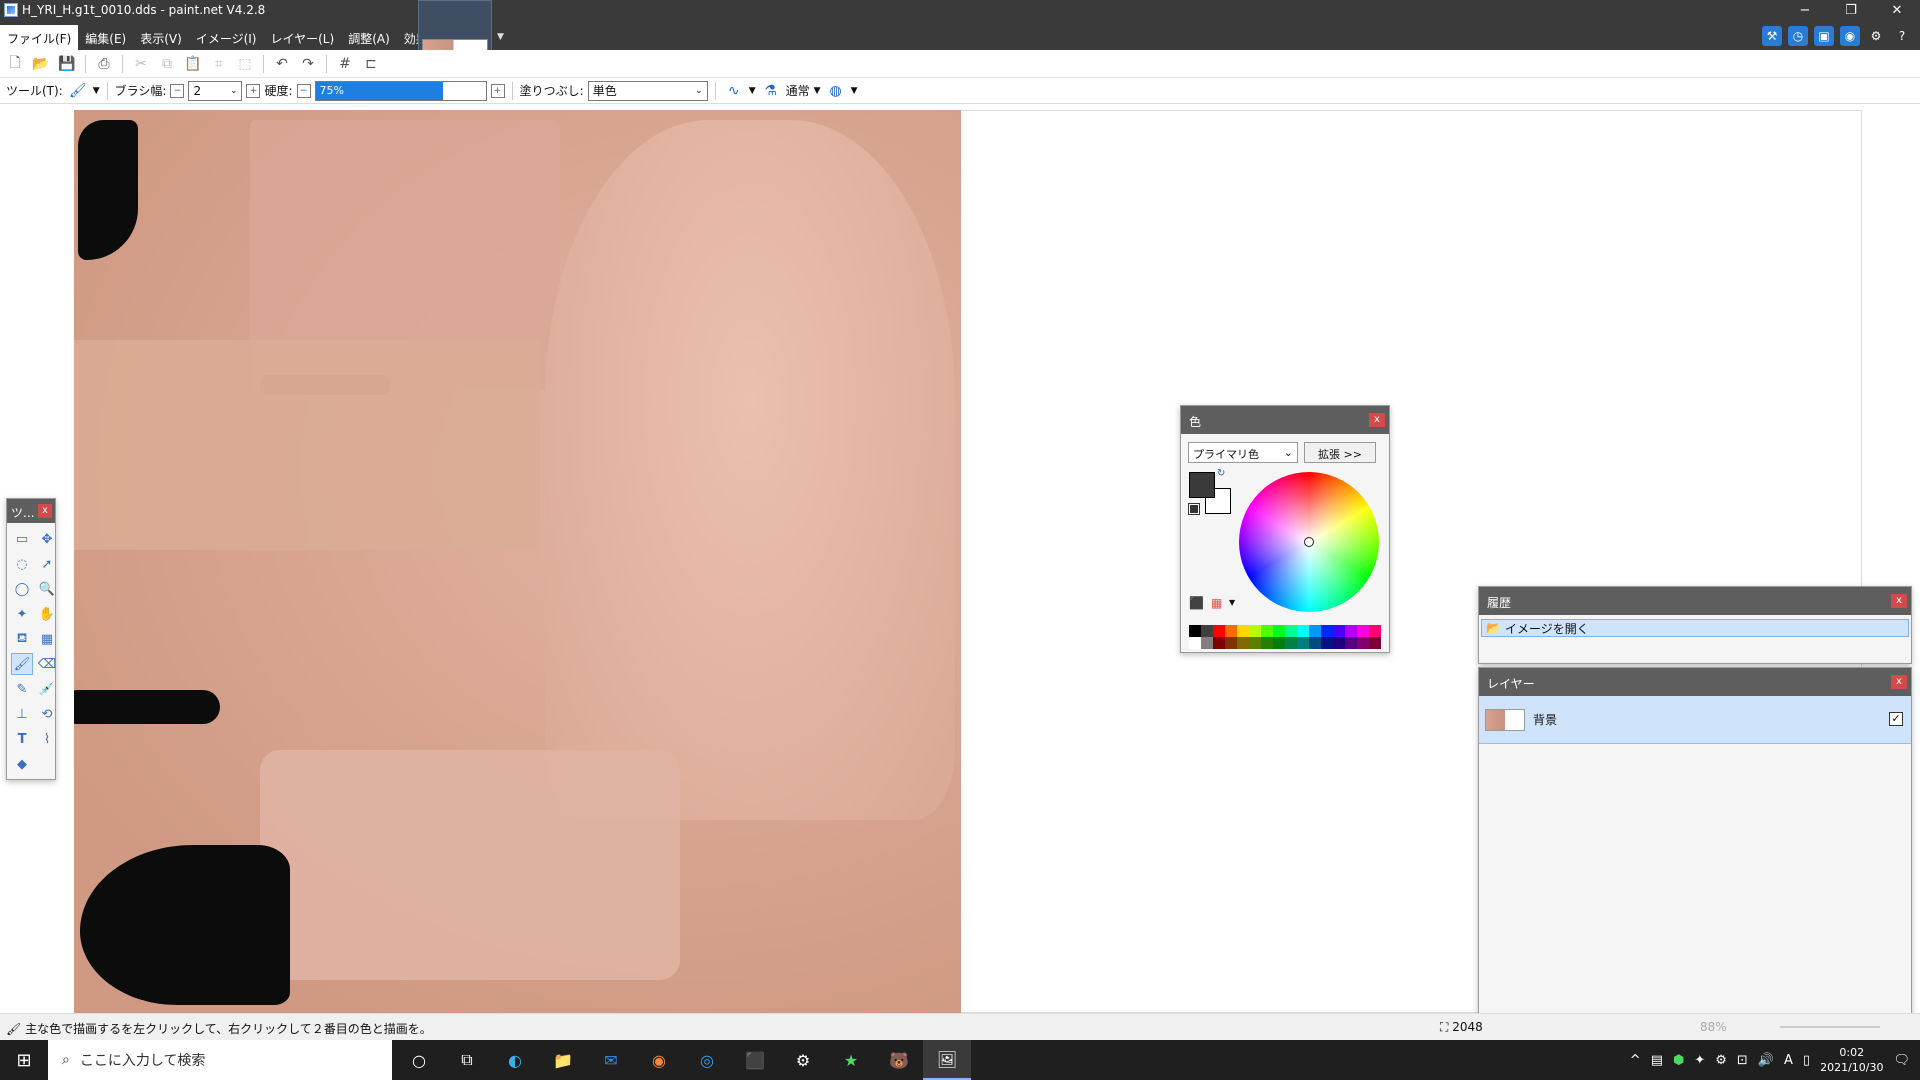 Image resolution: width=1920 pixels, height=1080 pixels. Describe the element at coordinates (836, 91) in the screenshot. I see `selection-clipping-icon: ◍` at that location.